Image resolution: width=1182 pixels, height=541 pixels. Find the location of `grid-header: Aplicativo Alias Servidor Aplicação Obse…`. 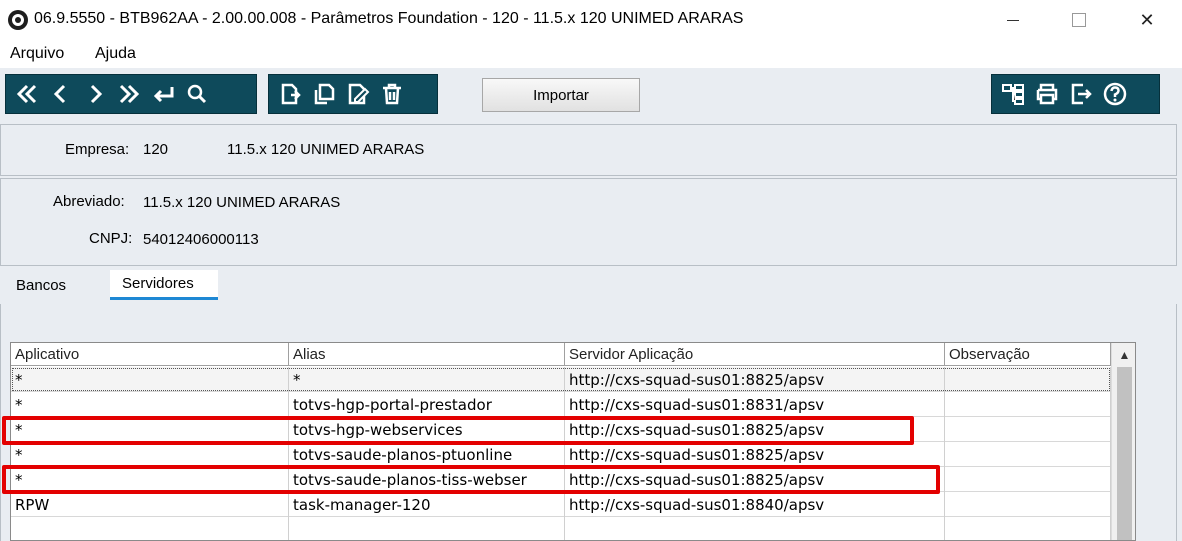

grid-header: Aplicativo Alias Servidor Aplicação Obse… is located at coordinates (561, 354).